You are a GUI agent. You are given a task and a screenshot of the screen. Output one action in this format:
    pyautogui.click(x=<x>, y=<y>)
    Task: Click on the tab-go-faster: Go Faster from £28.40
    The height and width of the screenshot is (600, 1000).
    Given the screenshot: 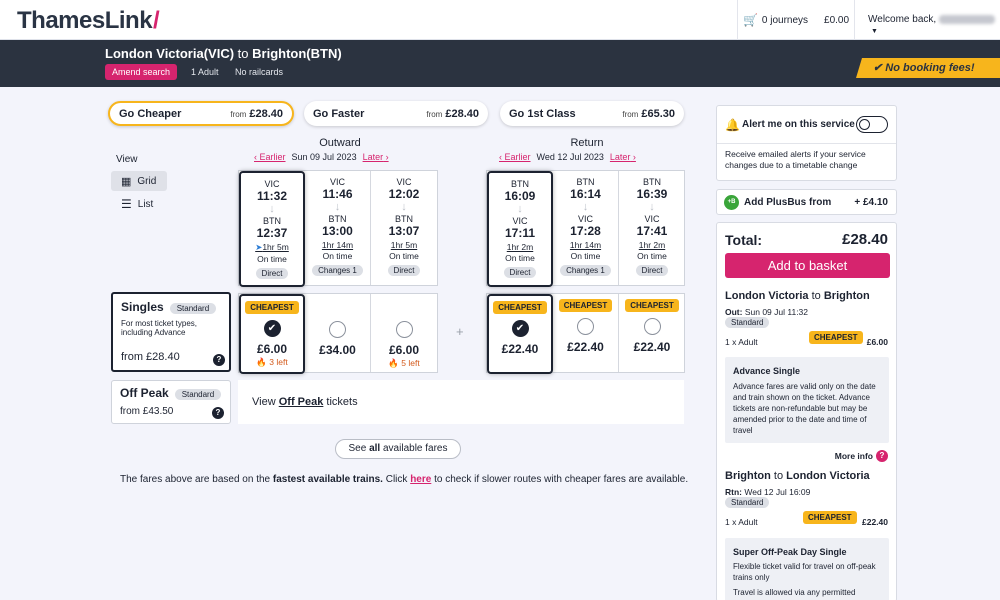 What is the action you would take?
    pyautogui.click(x=396, y=113)
    